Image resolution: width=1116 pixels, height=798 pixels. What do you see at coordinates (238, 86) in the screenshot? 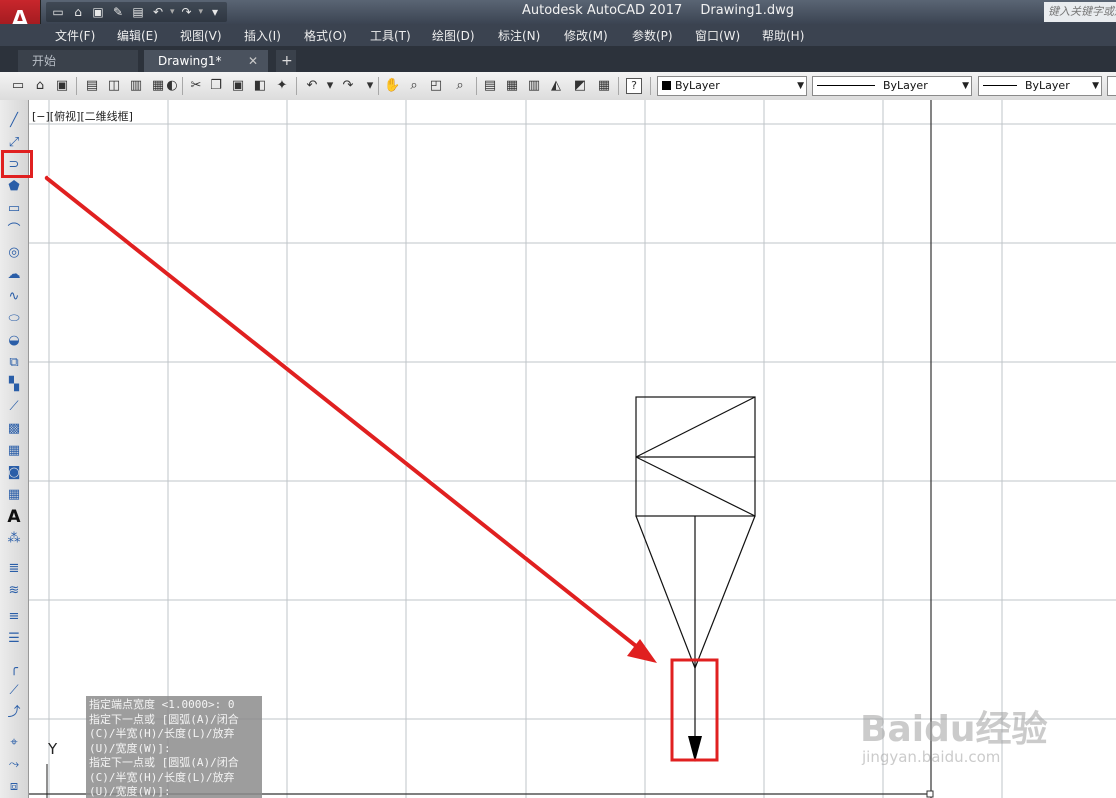
I see `paste-icon: ▣` at bounding box center [238, 86].